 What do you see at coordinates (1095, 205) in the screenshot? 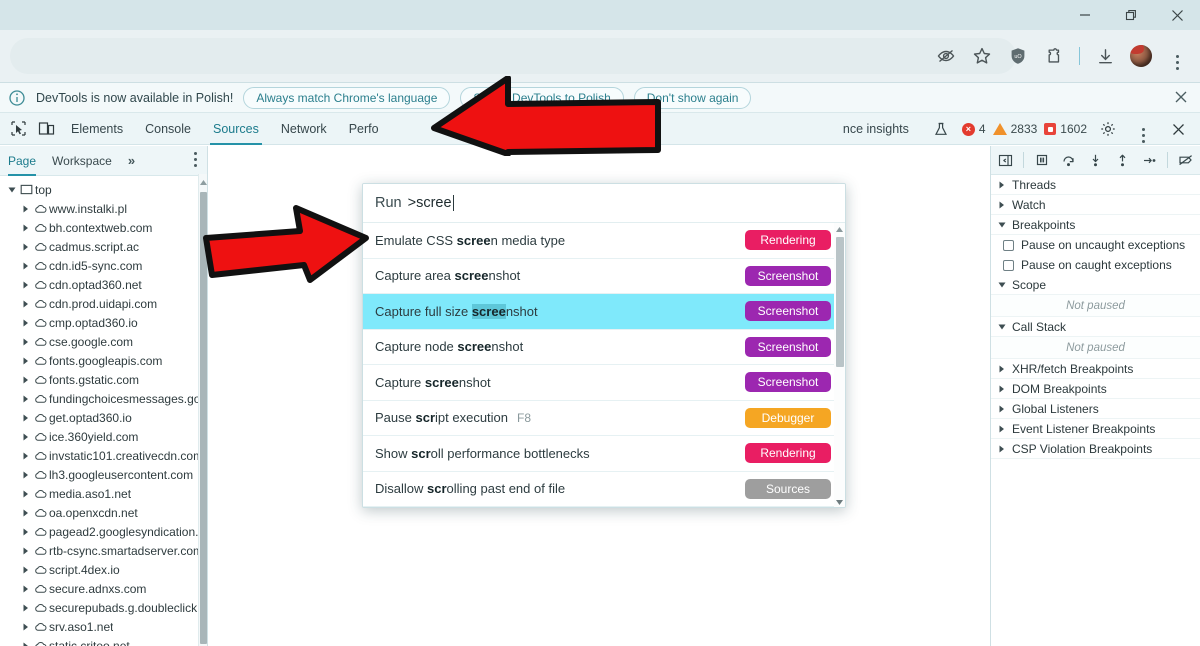
I see `debugger-section-top-1: Watch` at bounding box center [1095, 205].